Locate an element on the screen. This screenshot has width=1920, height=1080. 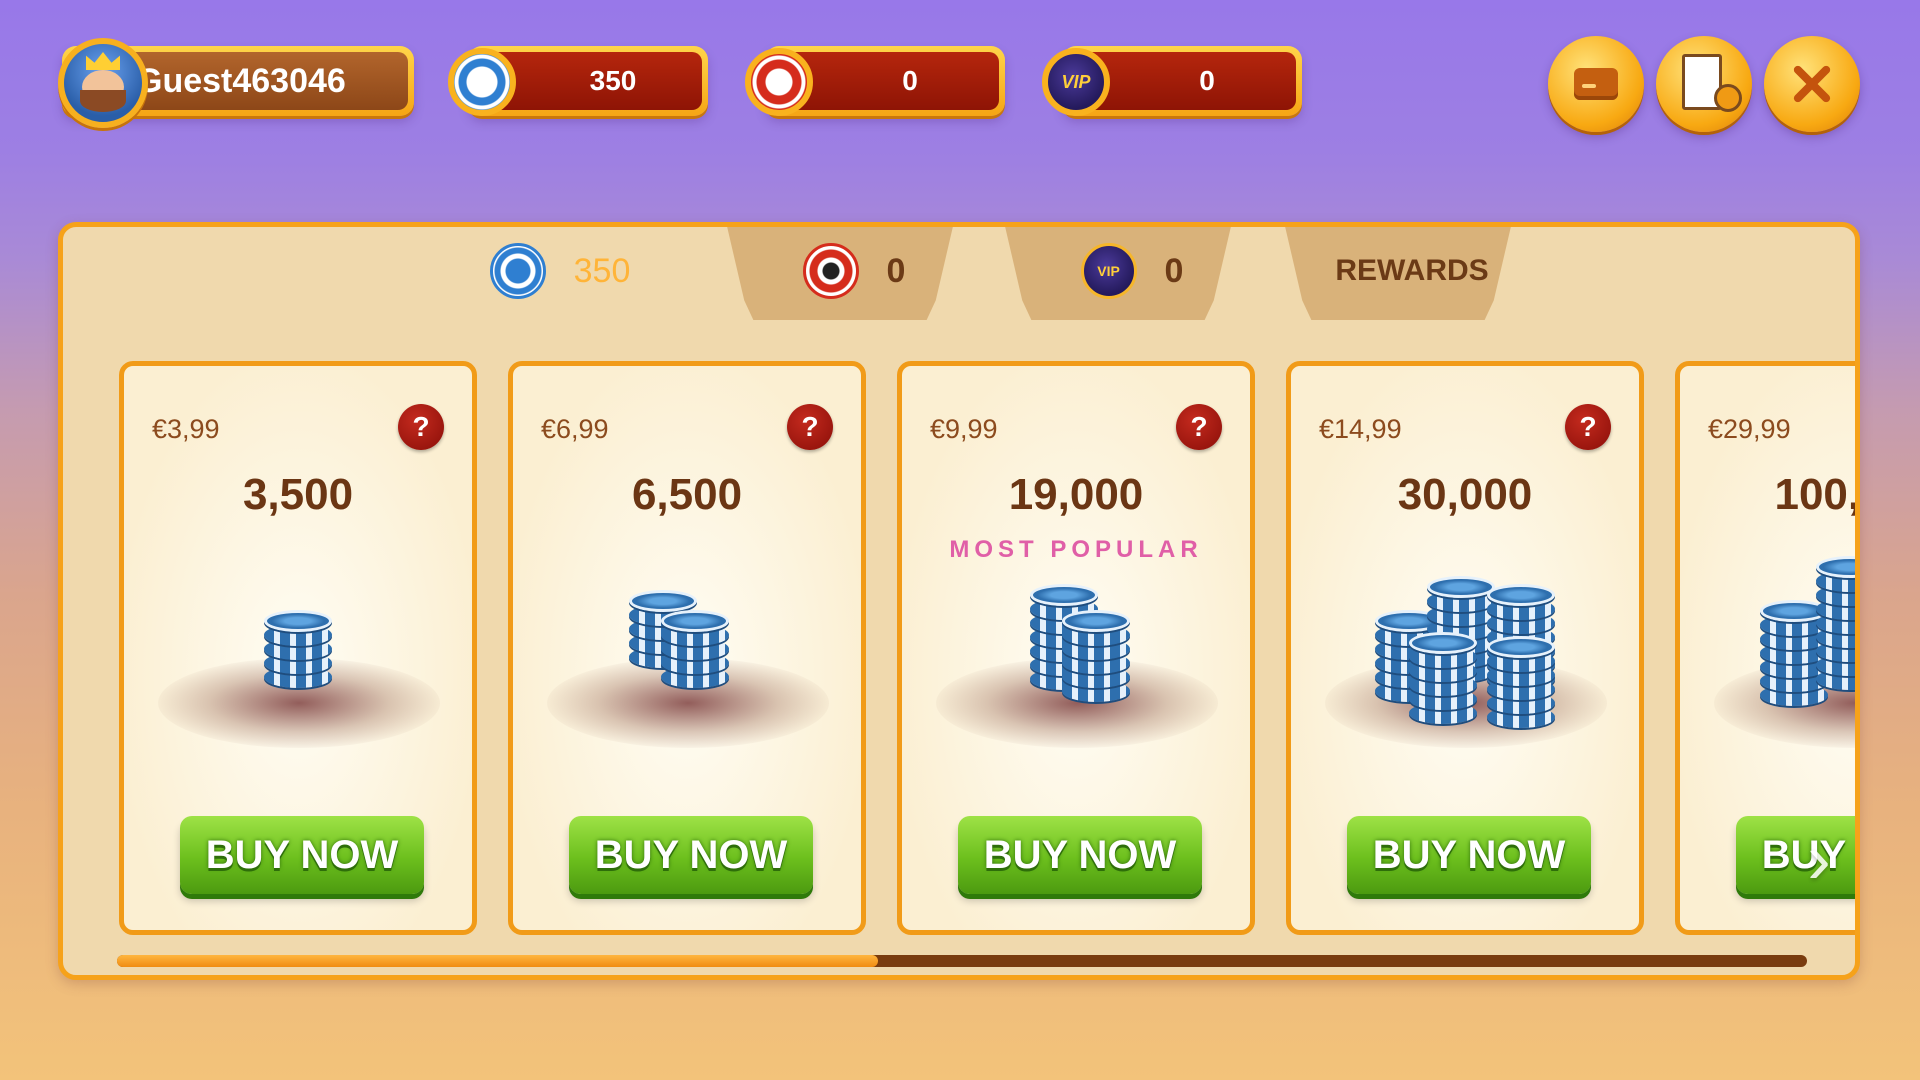
tab-vip: VIP 0 is located at coordinates (1118, 272).